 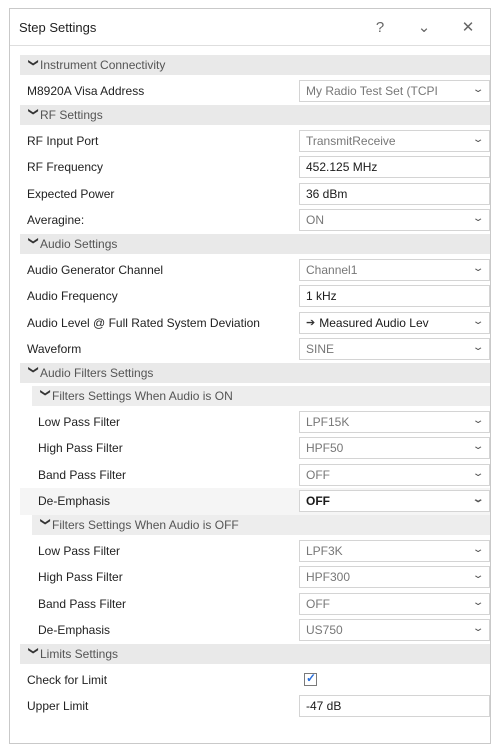 What do you see at coordinates (372, 91) in the screenshot?
I see `visa-address-value: My Radio Test Set (TCPI` at bounding box center [372, 91].